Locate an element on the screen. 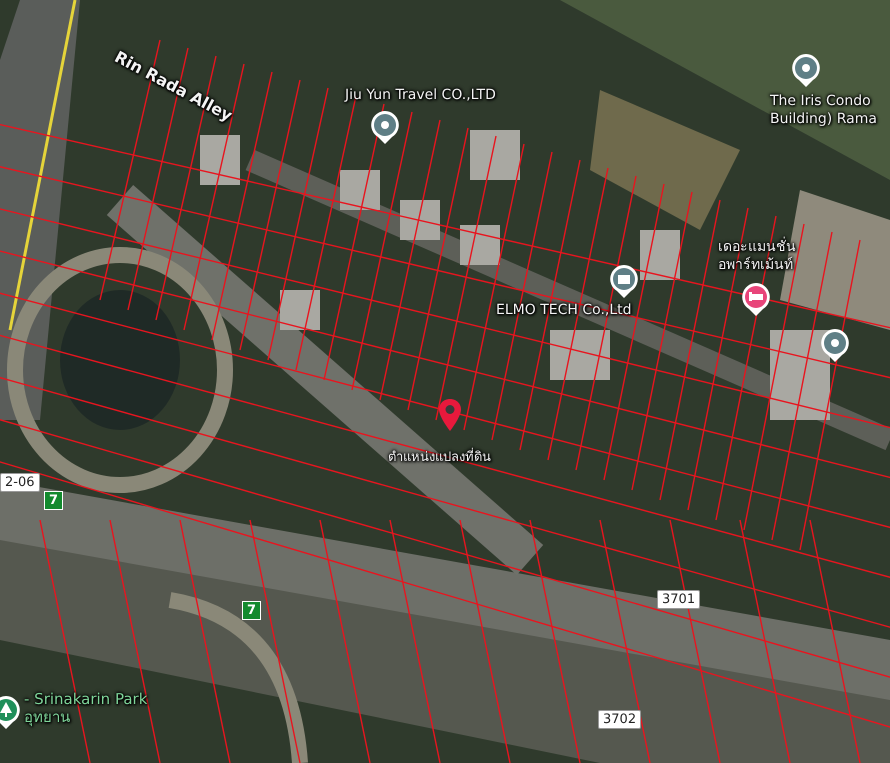  location-pin-icon is located at coordinates (450, 415).